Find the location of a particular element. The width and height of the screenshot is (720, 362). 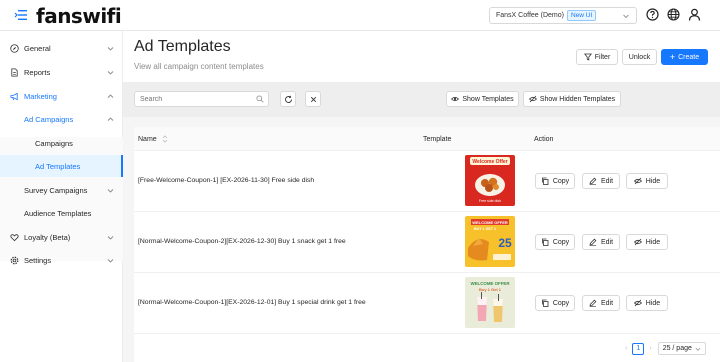

eye-icon is located at coordinates (455, 99).